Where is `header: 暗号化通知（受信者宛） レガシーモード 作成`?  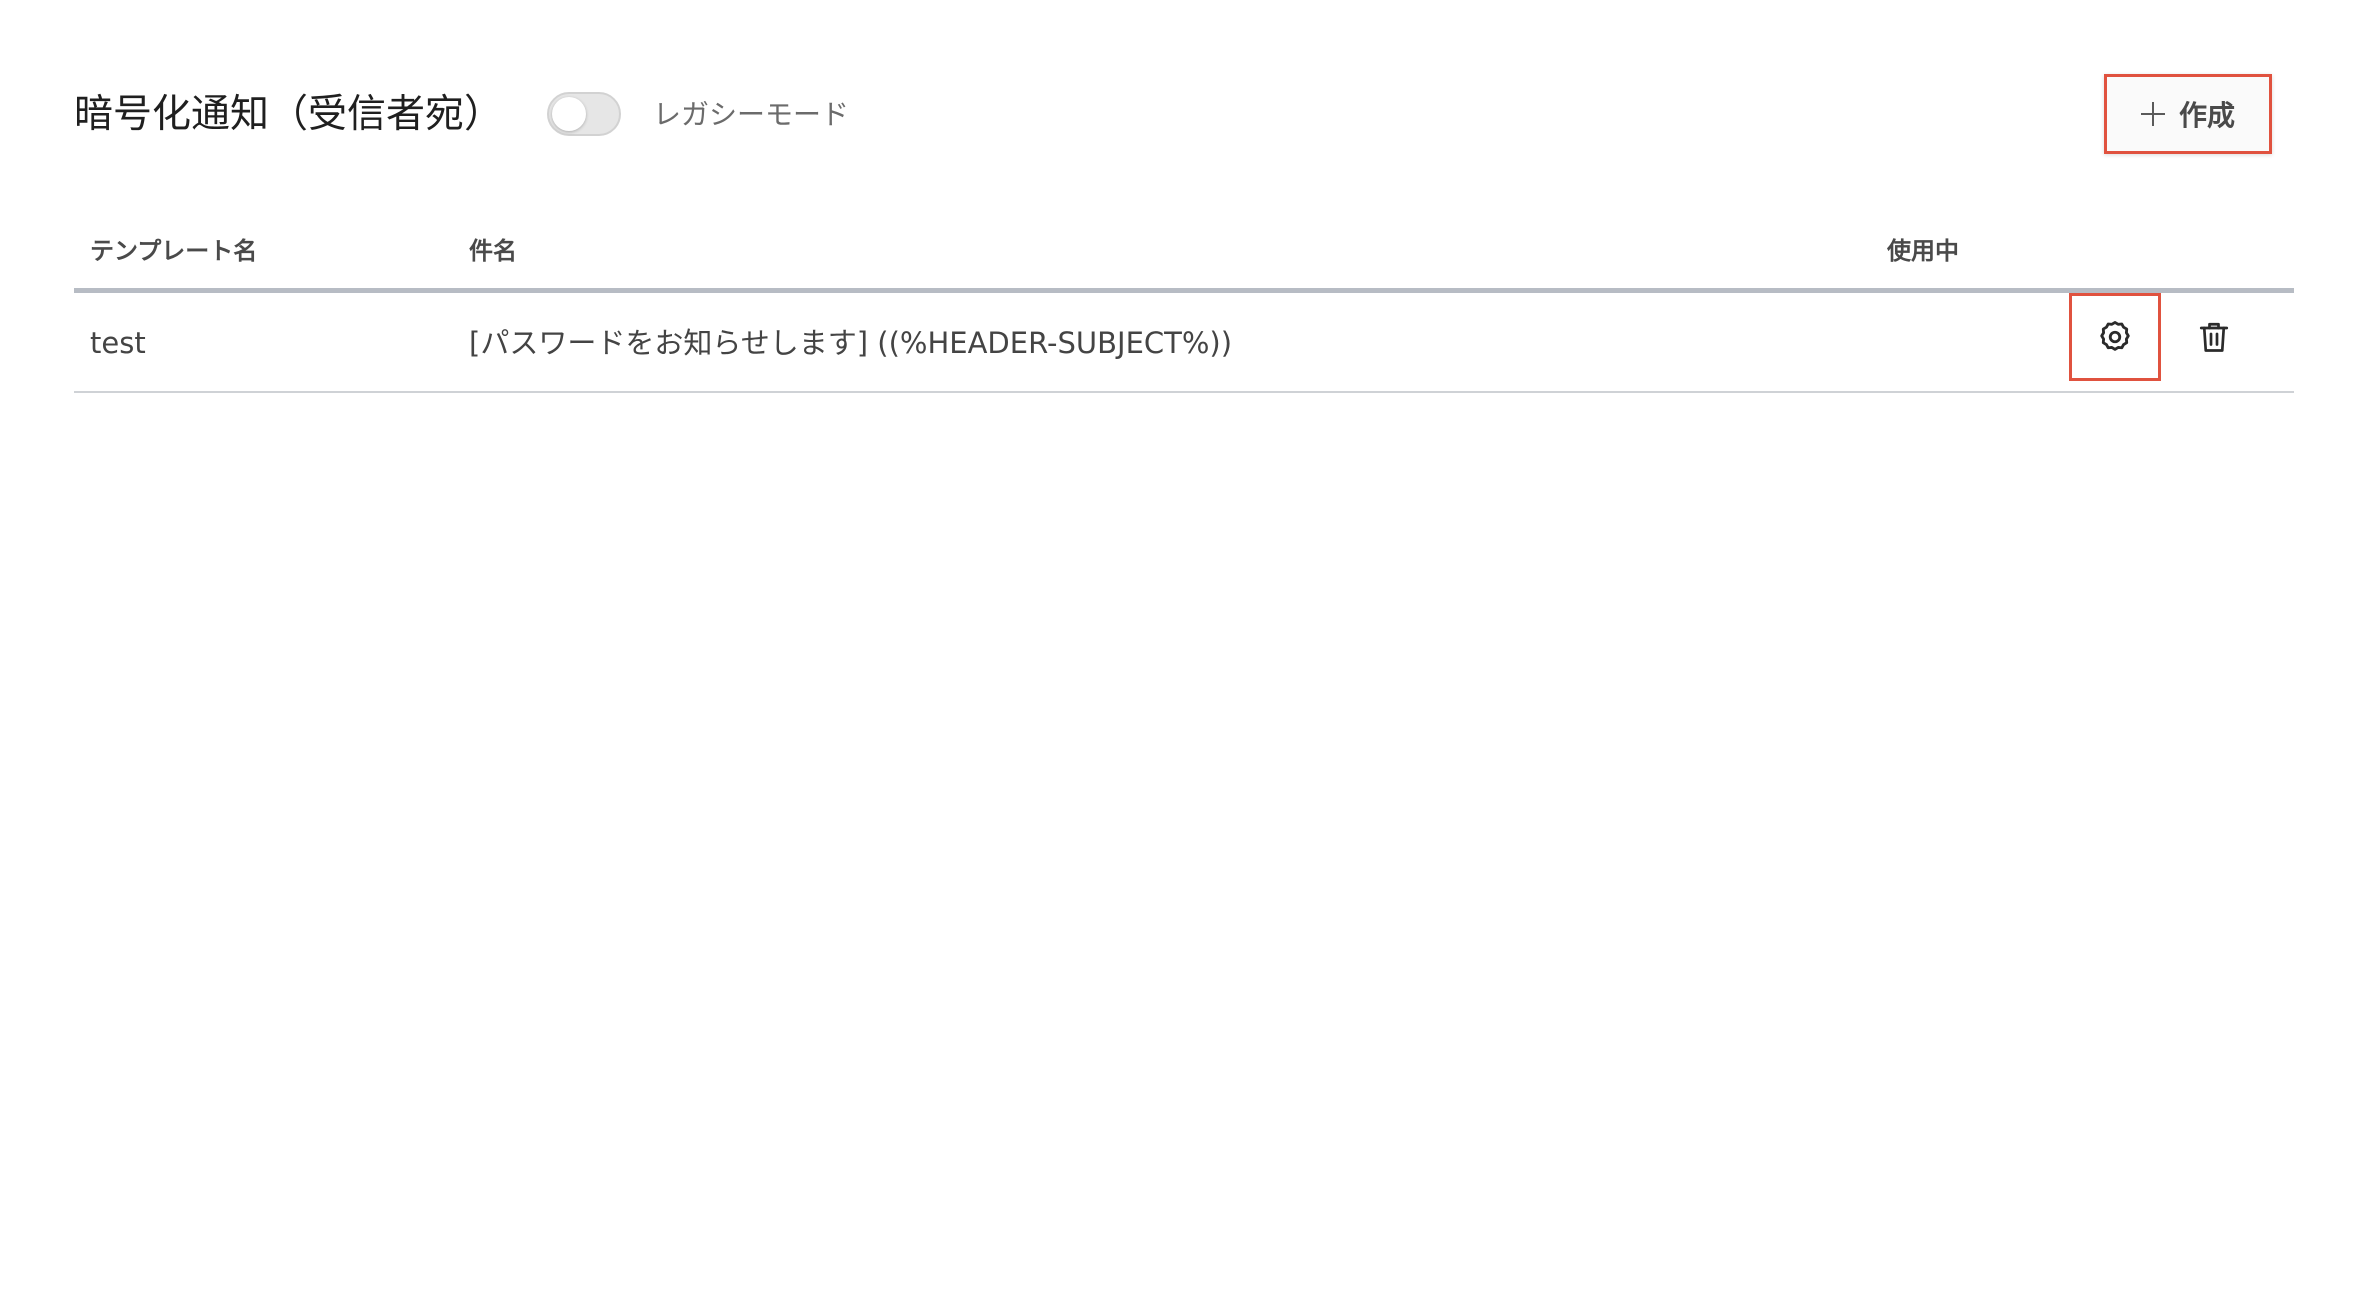 header: 暗号化通知（受信者宛） レガシーモード 作成 is located at coordinates (1184, 115).